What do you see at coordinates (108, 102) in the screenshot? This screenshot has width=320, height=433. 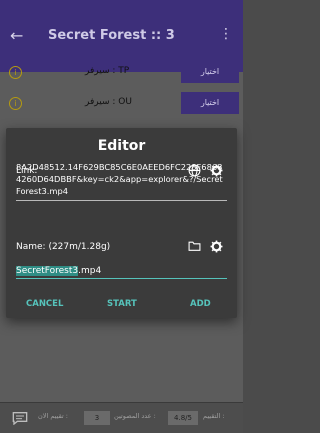 I see `server-label: سيرفر : OU` at bounding box center [108, 102].